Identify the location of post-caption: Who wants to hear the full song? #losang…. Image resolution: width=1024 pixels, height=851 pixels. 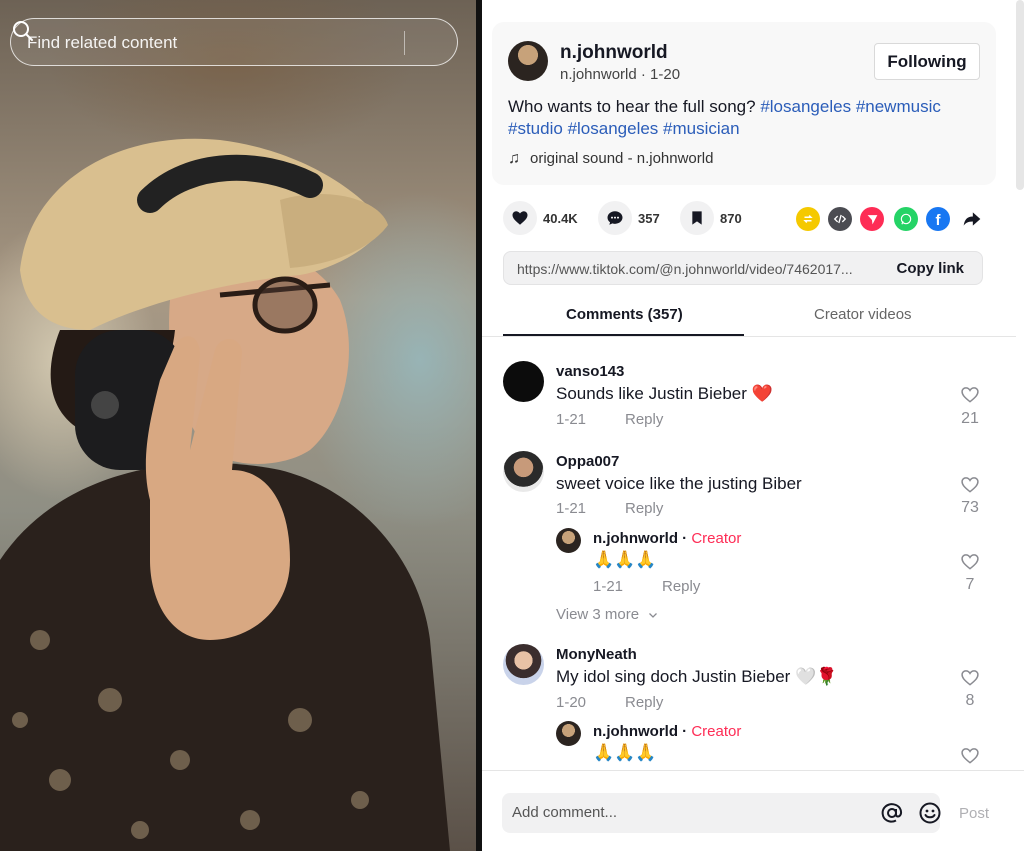
(743, 118).